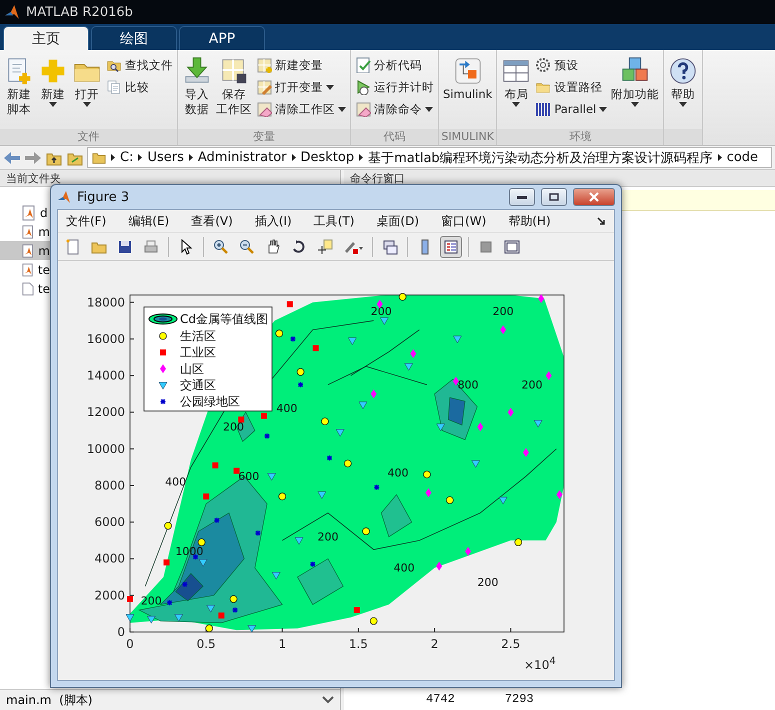 This screenshot has height=710, width=775. What do you see at coordinates (325, 246) in the screenshot?
I see `data-cursor-icon` at bounding box center [325, 246].